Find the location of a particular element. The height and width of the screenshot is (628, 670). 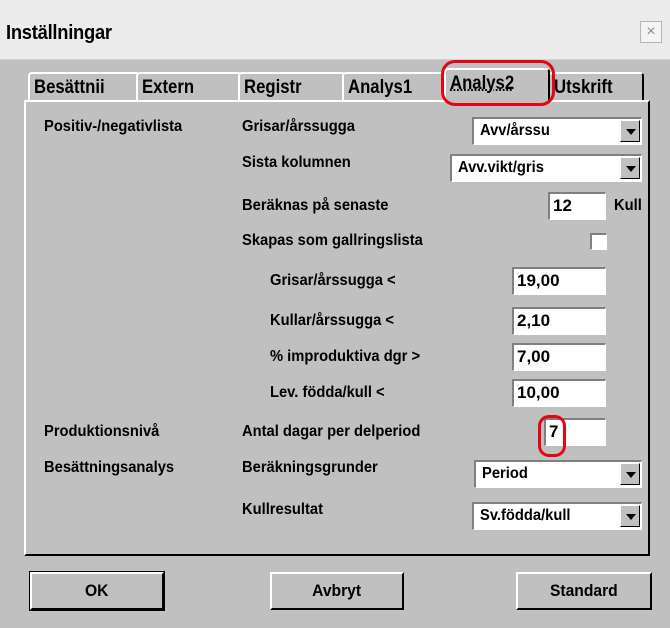

highlight-antal-dagar is located at coordinates (552, 436).